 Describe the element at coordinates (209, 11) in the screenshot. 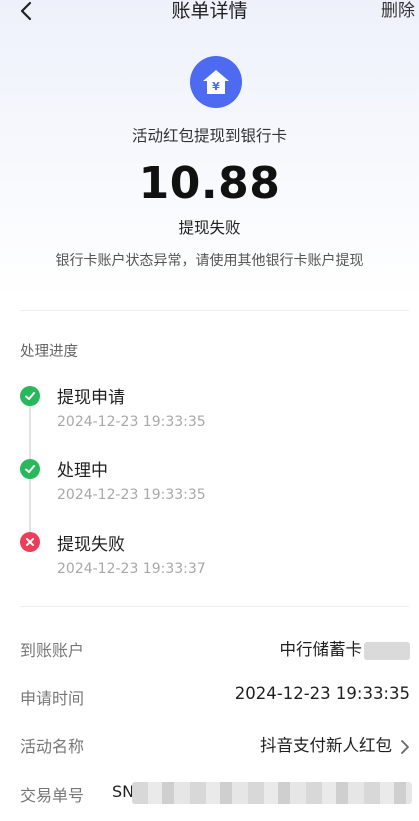

I see `page-title: 账单详情` at that location.